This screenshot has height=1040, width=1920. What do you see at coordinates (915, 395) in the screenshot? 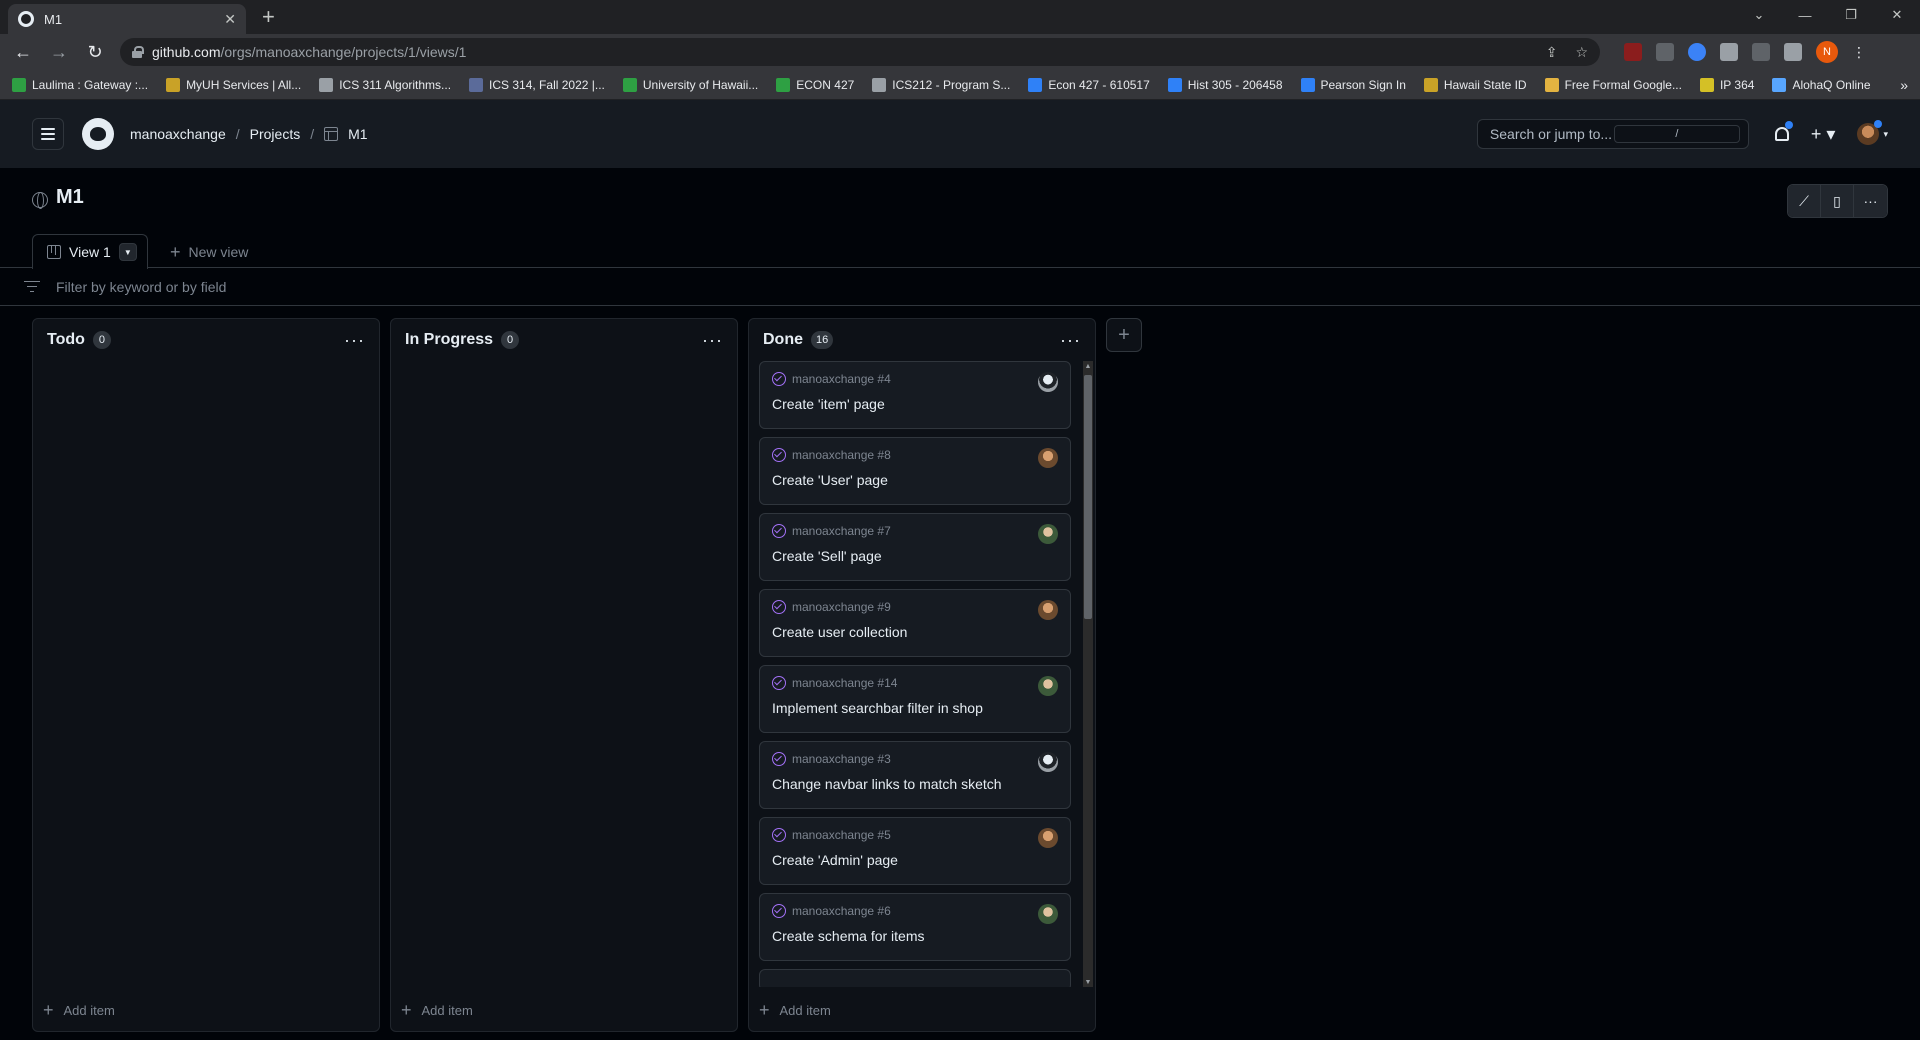
I see `issue-card: manoaxchange #4 Create 'item' page` at bounding box center [915, 395].